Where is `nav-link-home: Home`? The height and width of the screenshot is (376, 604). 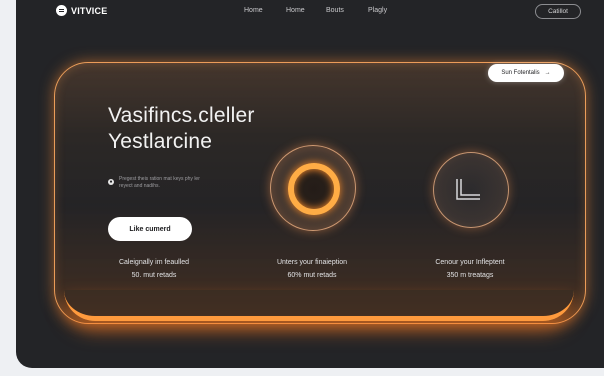 nav-link-home: Home is located at coordinates (253, 10).